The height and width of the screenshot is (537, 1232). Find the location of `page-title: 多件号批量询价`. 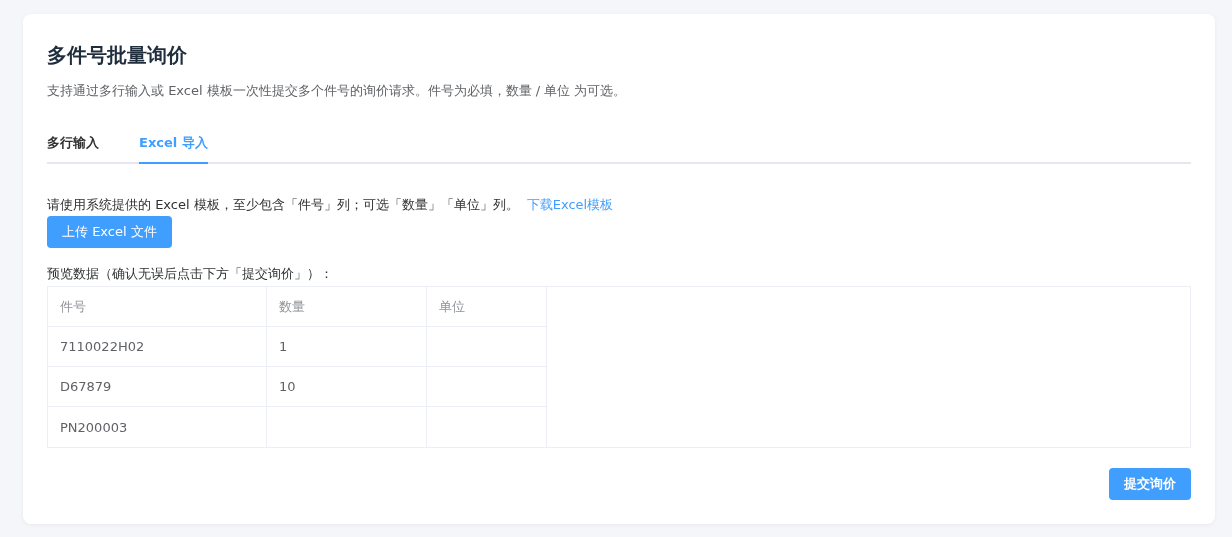

page-title: 多件号批量询价 is located at coordinates (117, 55).